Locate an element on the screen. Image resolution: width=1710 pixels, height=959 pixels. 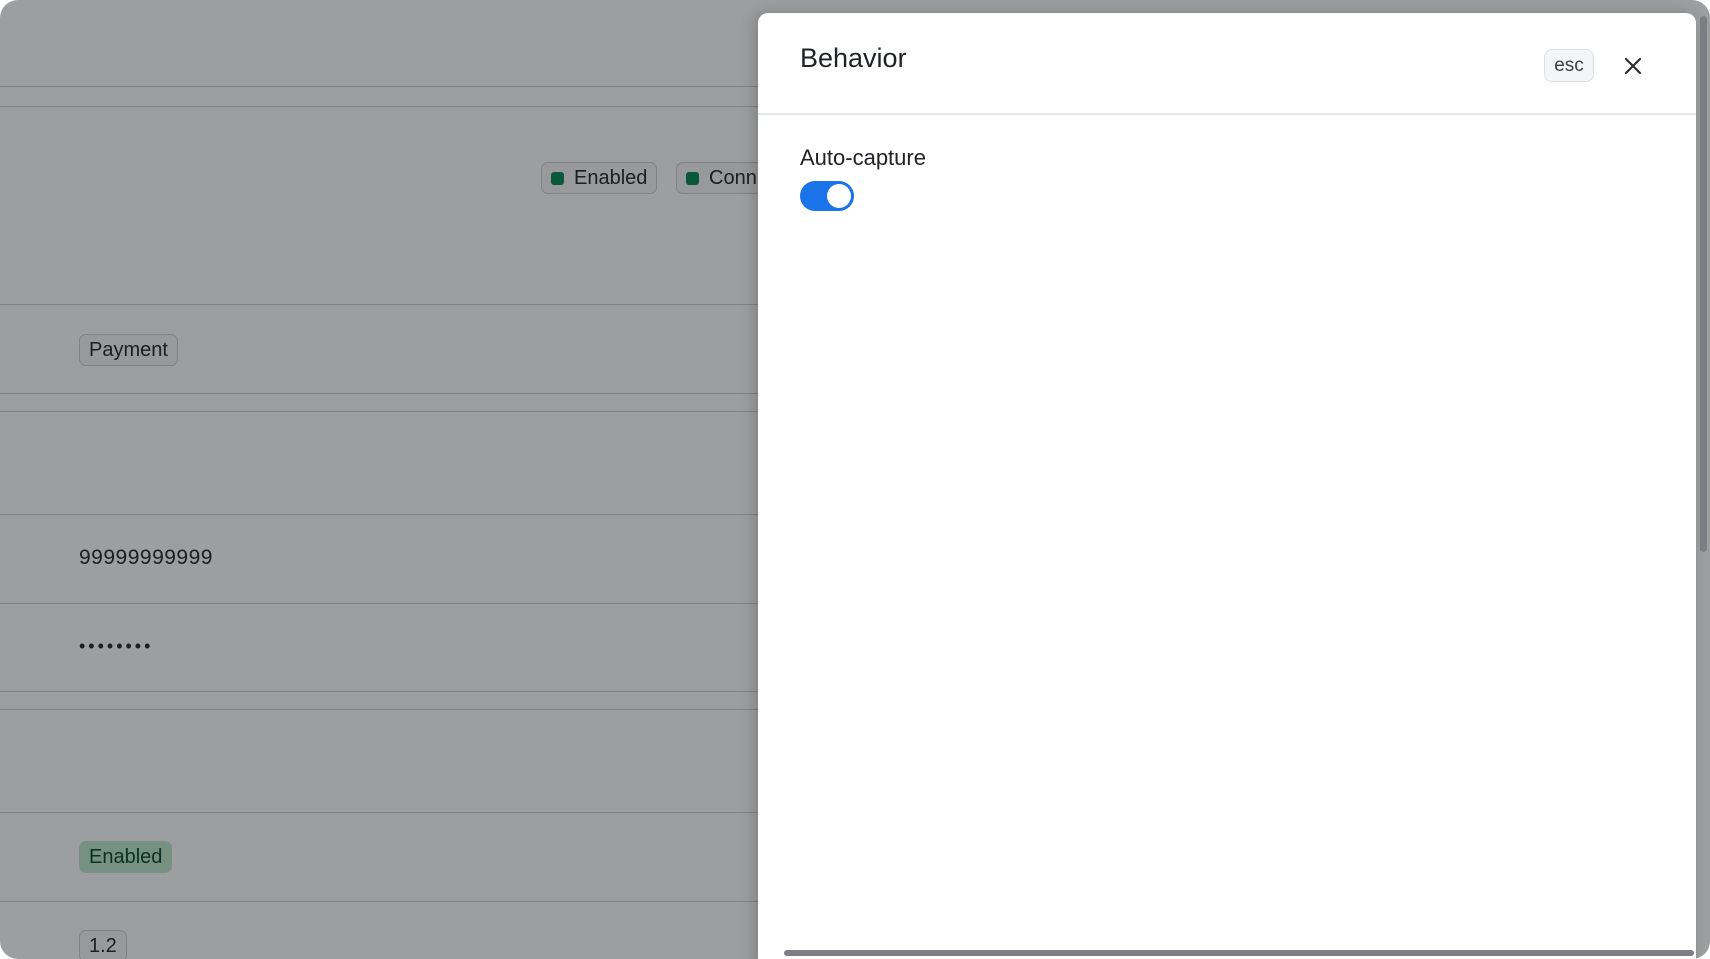
esc-key-hint: esc is located at coordinates (1569, 65).